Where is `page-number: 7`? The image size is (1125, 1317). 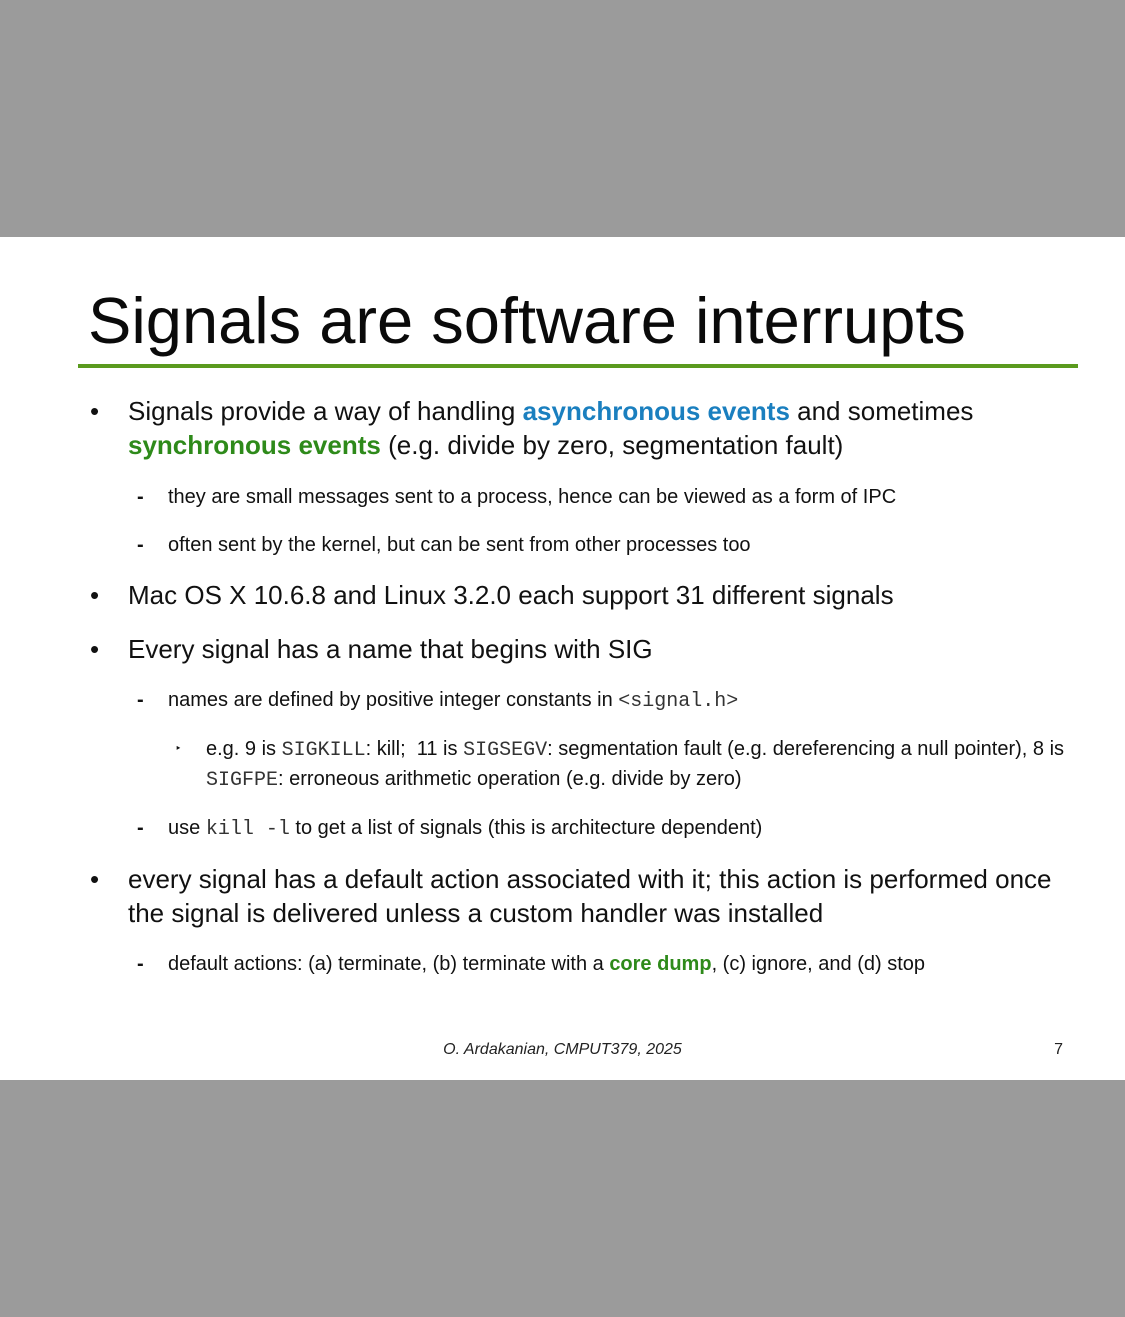
page-number: 7 is located at coordinates (1058, 1049).